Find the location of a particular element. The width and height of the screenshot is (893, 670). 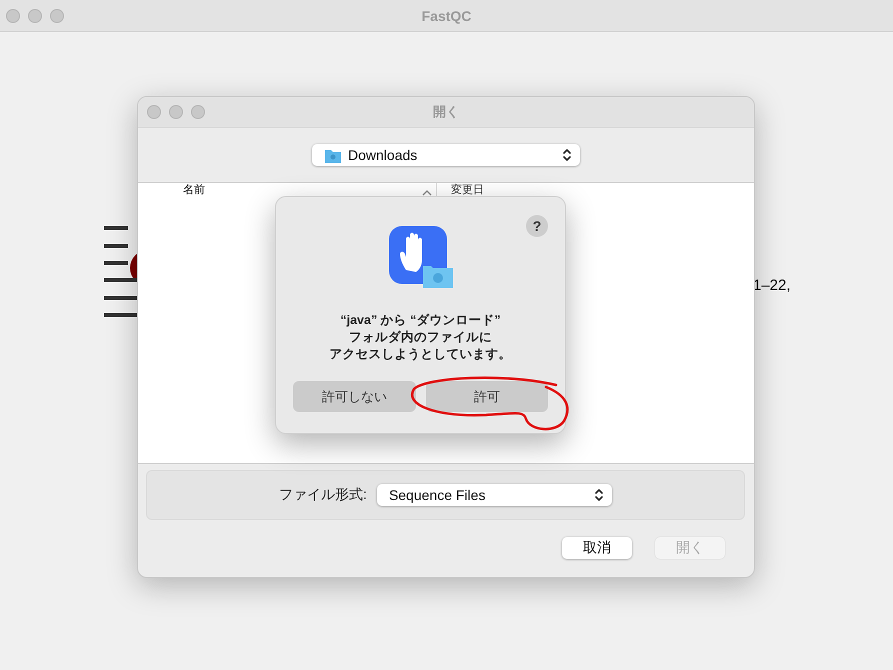

message-line: アクセスしようとしています。 is located at coordinates (421, 354).